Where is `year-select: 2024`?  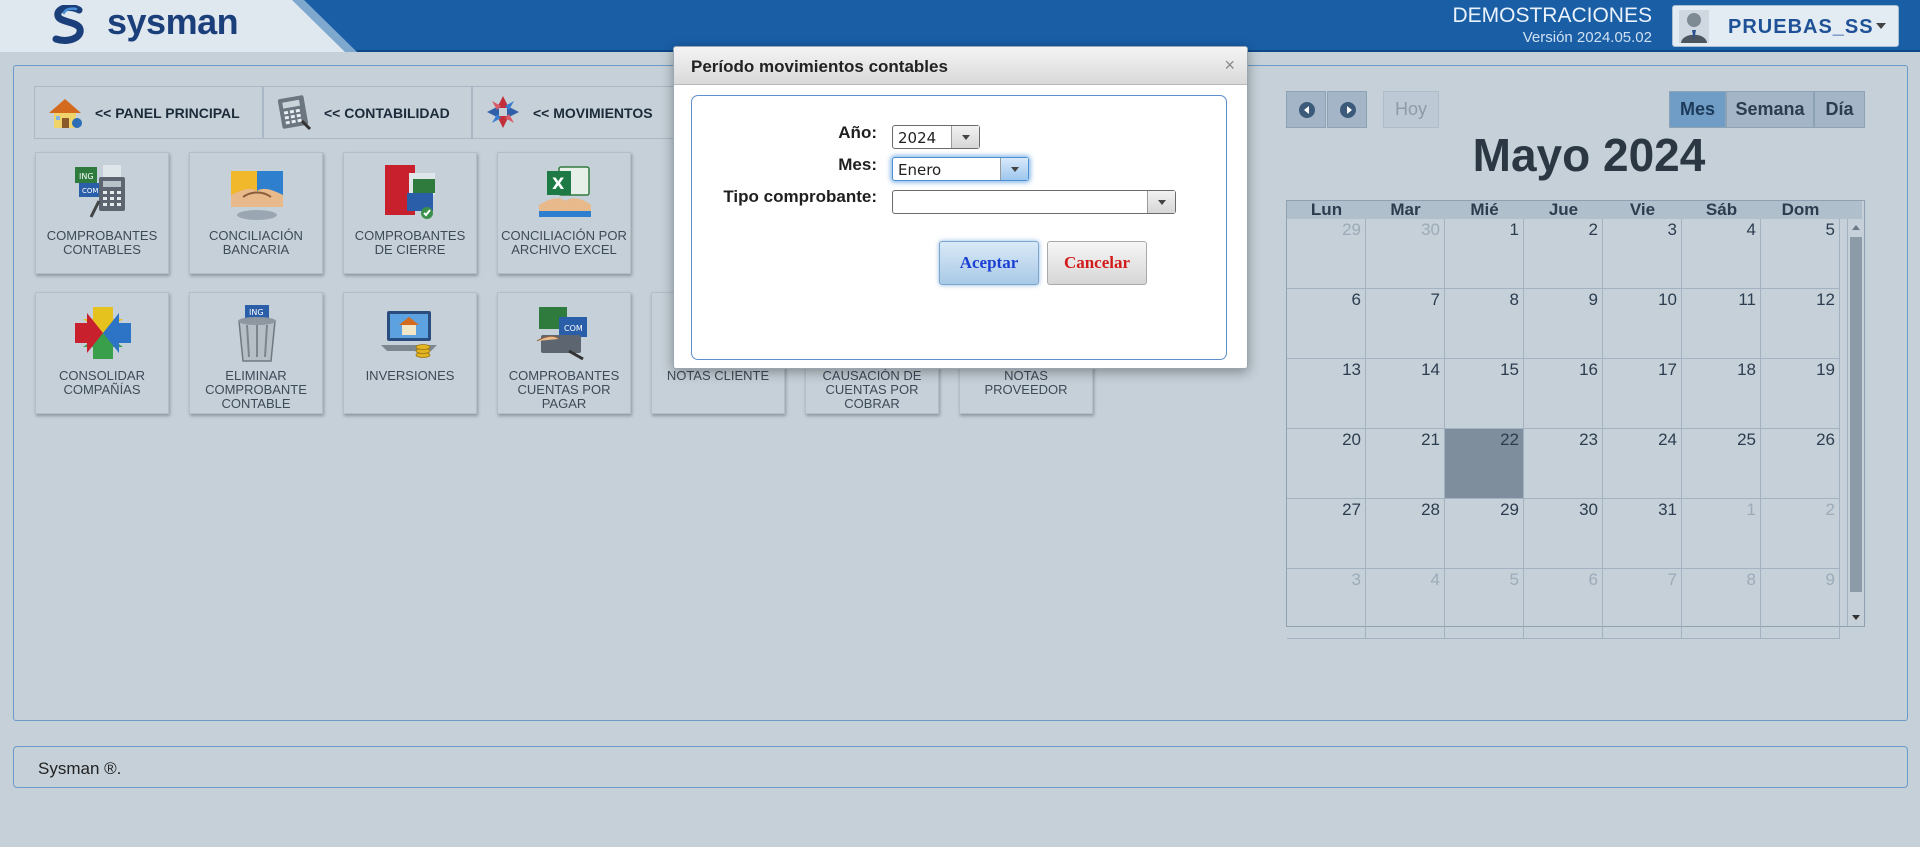 year-select: 2024 is located at coordinates (936, 137).